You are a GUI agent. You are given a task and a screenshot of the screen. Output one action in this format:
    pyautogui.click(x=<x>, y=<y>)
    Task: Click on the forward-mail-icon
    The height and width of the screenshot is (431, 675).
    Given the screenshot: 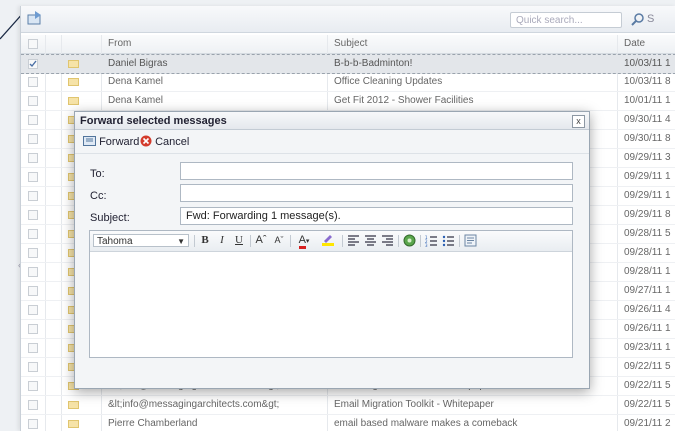 What is the action you would take?
    pyautogui.click(x=35, y=18)
    